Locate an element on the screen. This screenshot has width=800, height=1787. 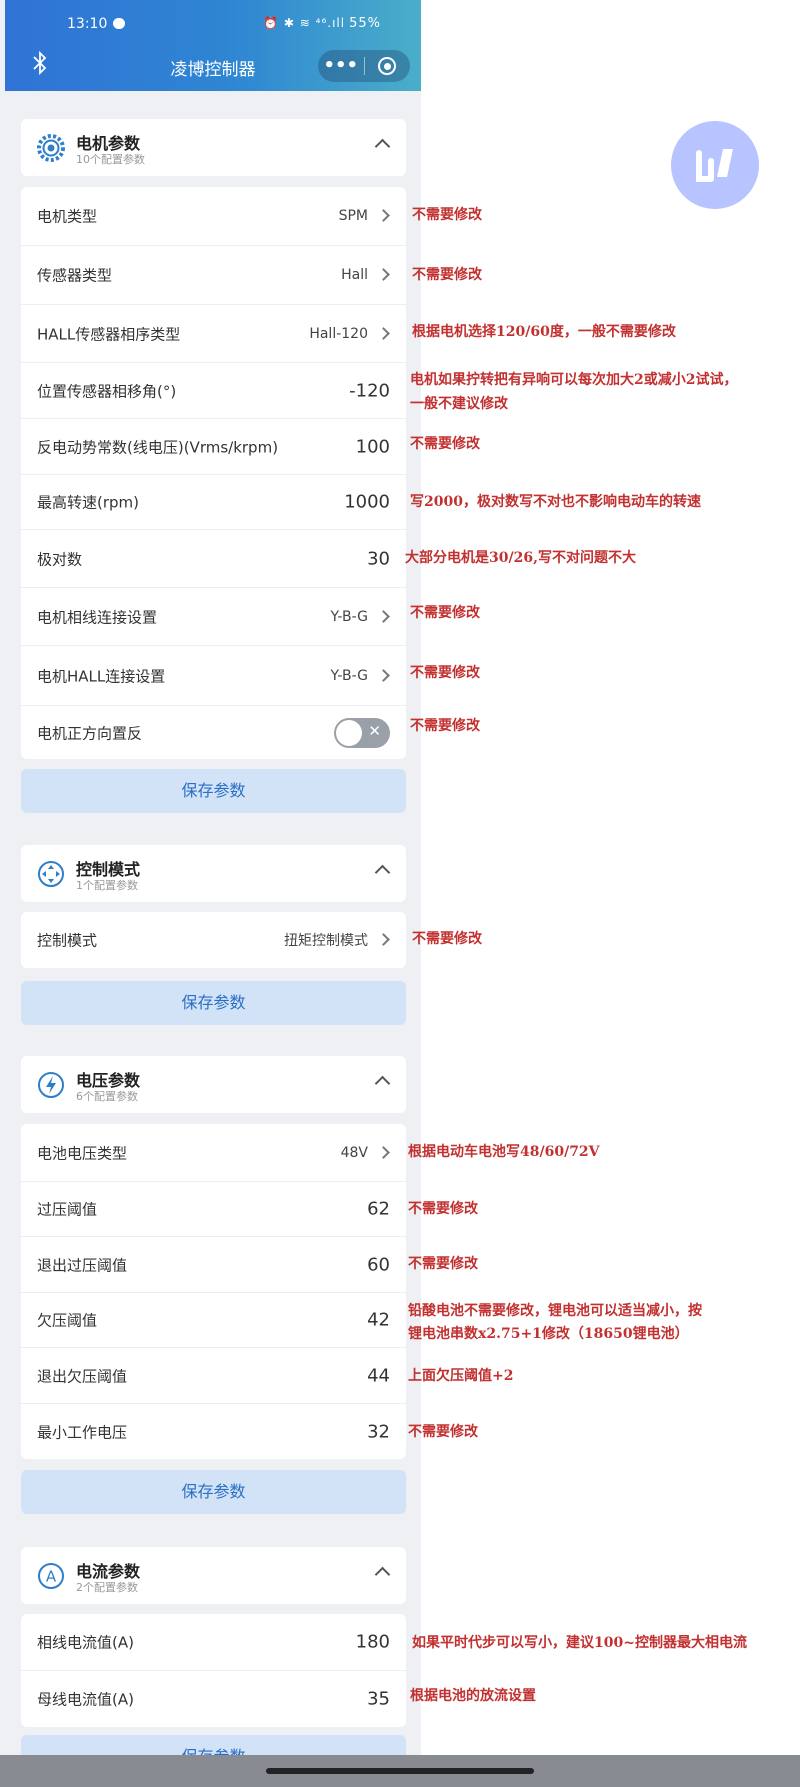
param-label: 母线电流值(A) is located at coordinates (85, 1699).